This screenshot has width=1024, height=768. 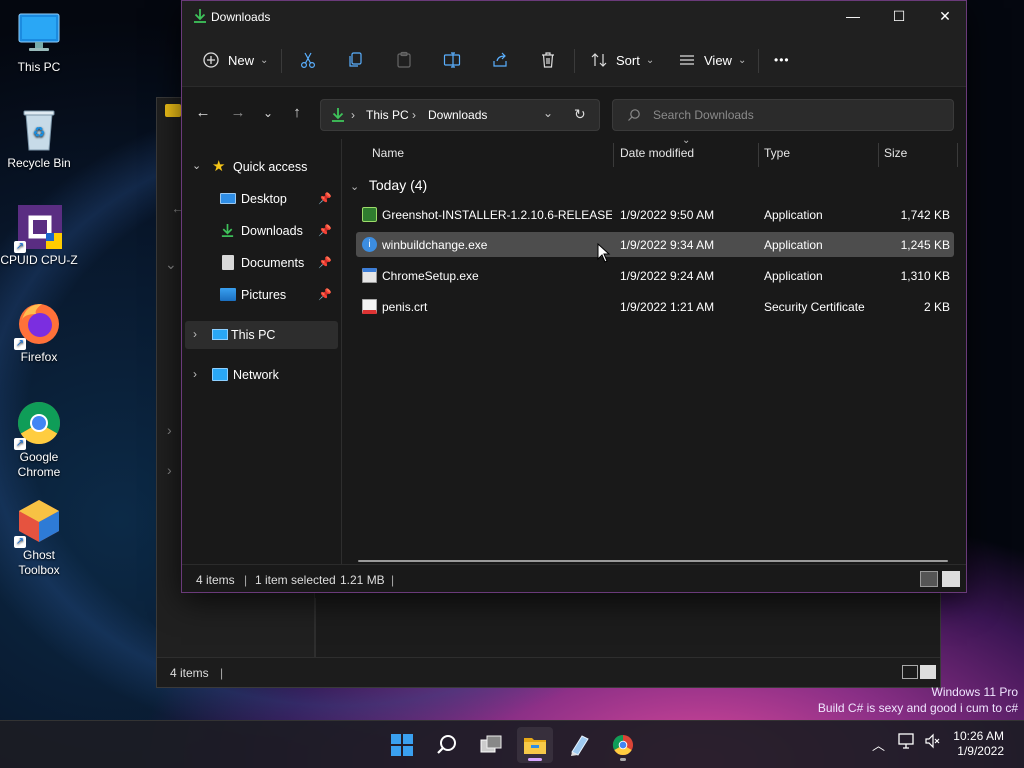 I want to click on breadcrumb-this-pc: This PC, so click(x=387, y=115).